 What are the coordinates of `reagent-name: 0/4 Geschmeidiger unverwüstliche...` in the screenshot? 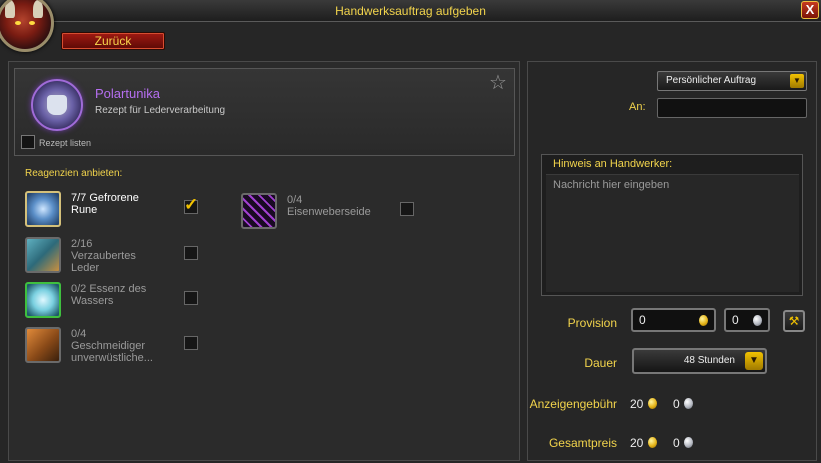 It's located at (112, 346).